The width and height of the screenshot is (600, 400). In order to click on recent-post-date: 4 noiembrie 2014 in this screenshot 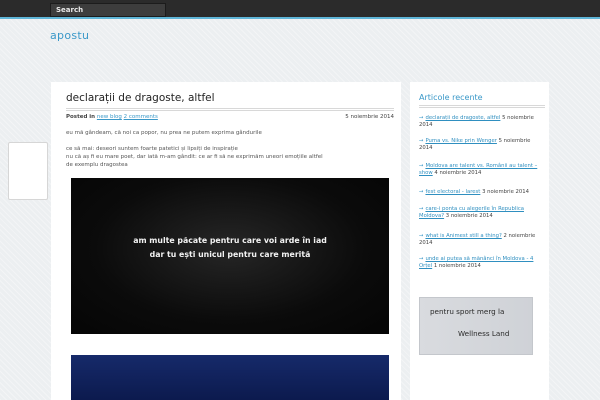, I will do `click(458, 173)`.